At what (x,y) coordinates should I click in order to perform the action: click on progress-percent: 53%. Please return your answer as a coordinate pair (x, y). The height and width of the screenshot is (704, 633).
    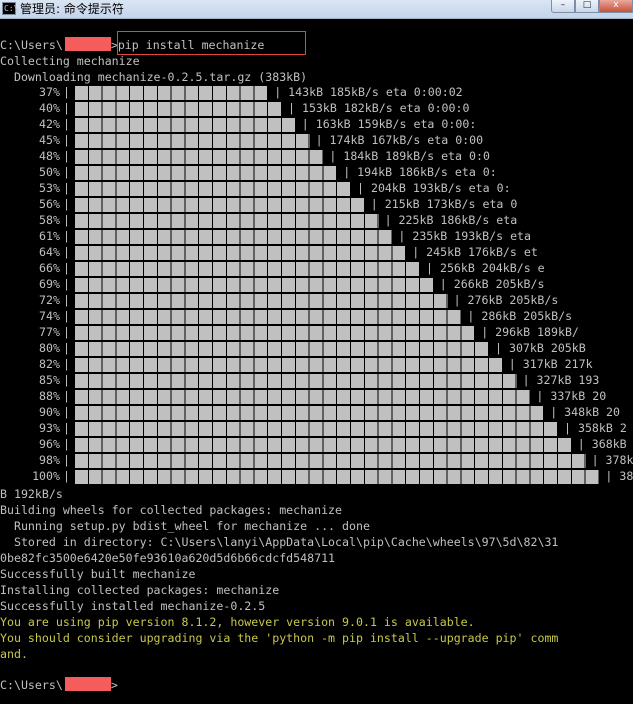
    Looking at the image, I should click on (49, 188).